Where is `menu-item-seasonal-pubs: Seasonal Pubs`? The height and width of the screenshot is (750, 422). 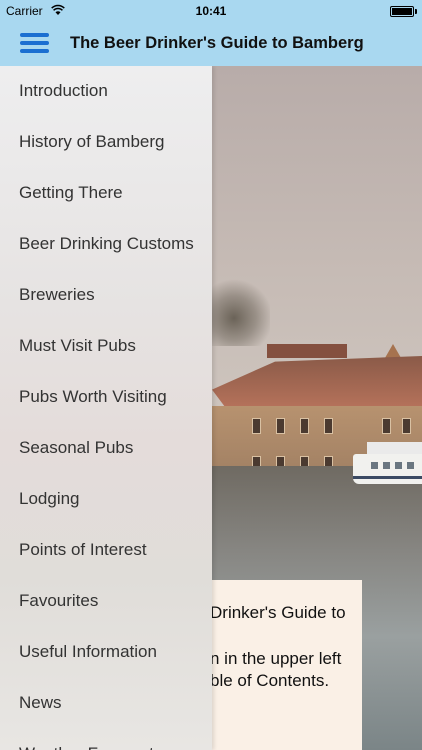
menu-item-seasonal-pubs: Seasonal Pubs is located at coordinates (106, 448).